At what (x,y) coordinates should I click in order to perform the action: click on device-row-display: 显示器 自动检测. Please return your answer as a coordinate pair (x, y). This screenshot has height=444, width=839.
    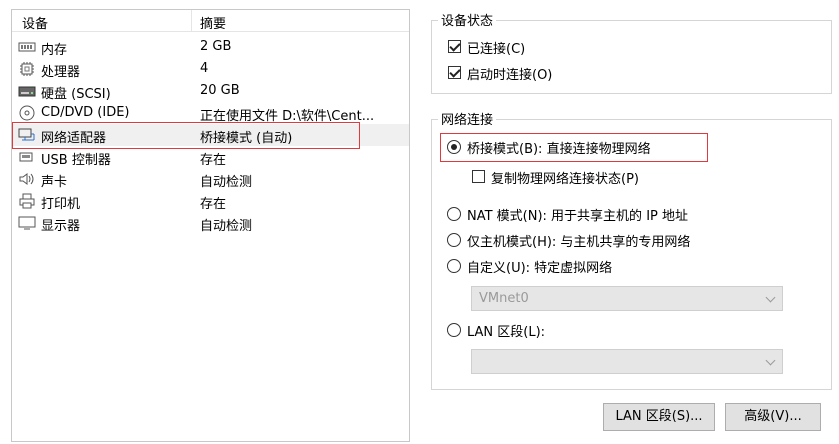
    Looking at the image, I should click on (210, 223).